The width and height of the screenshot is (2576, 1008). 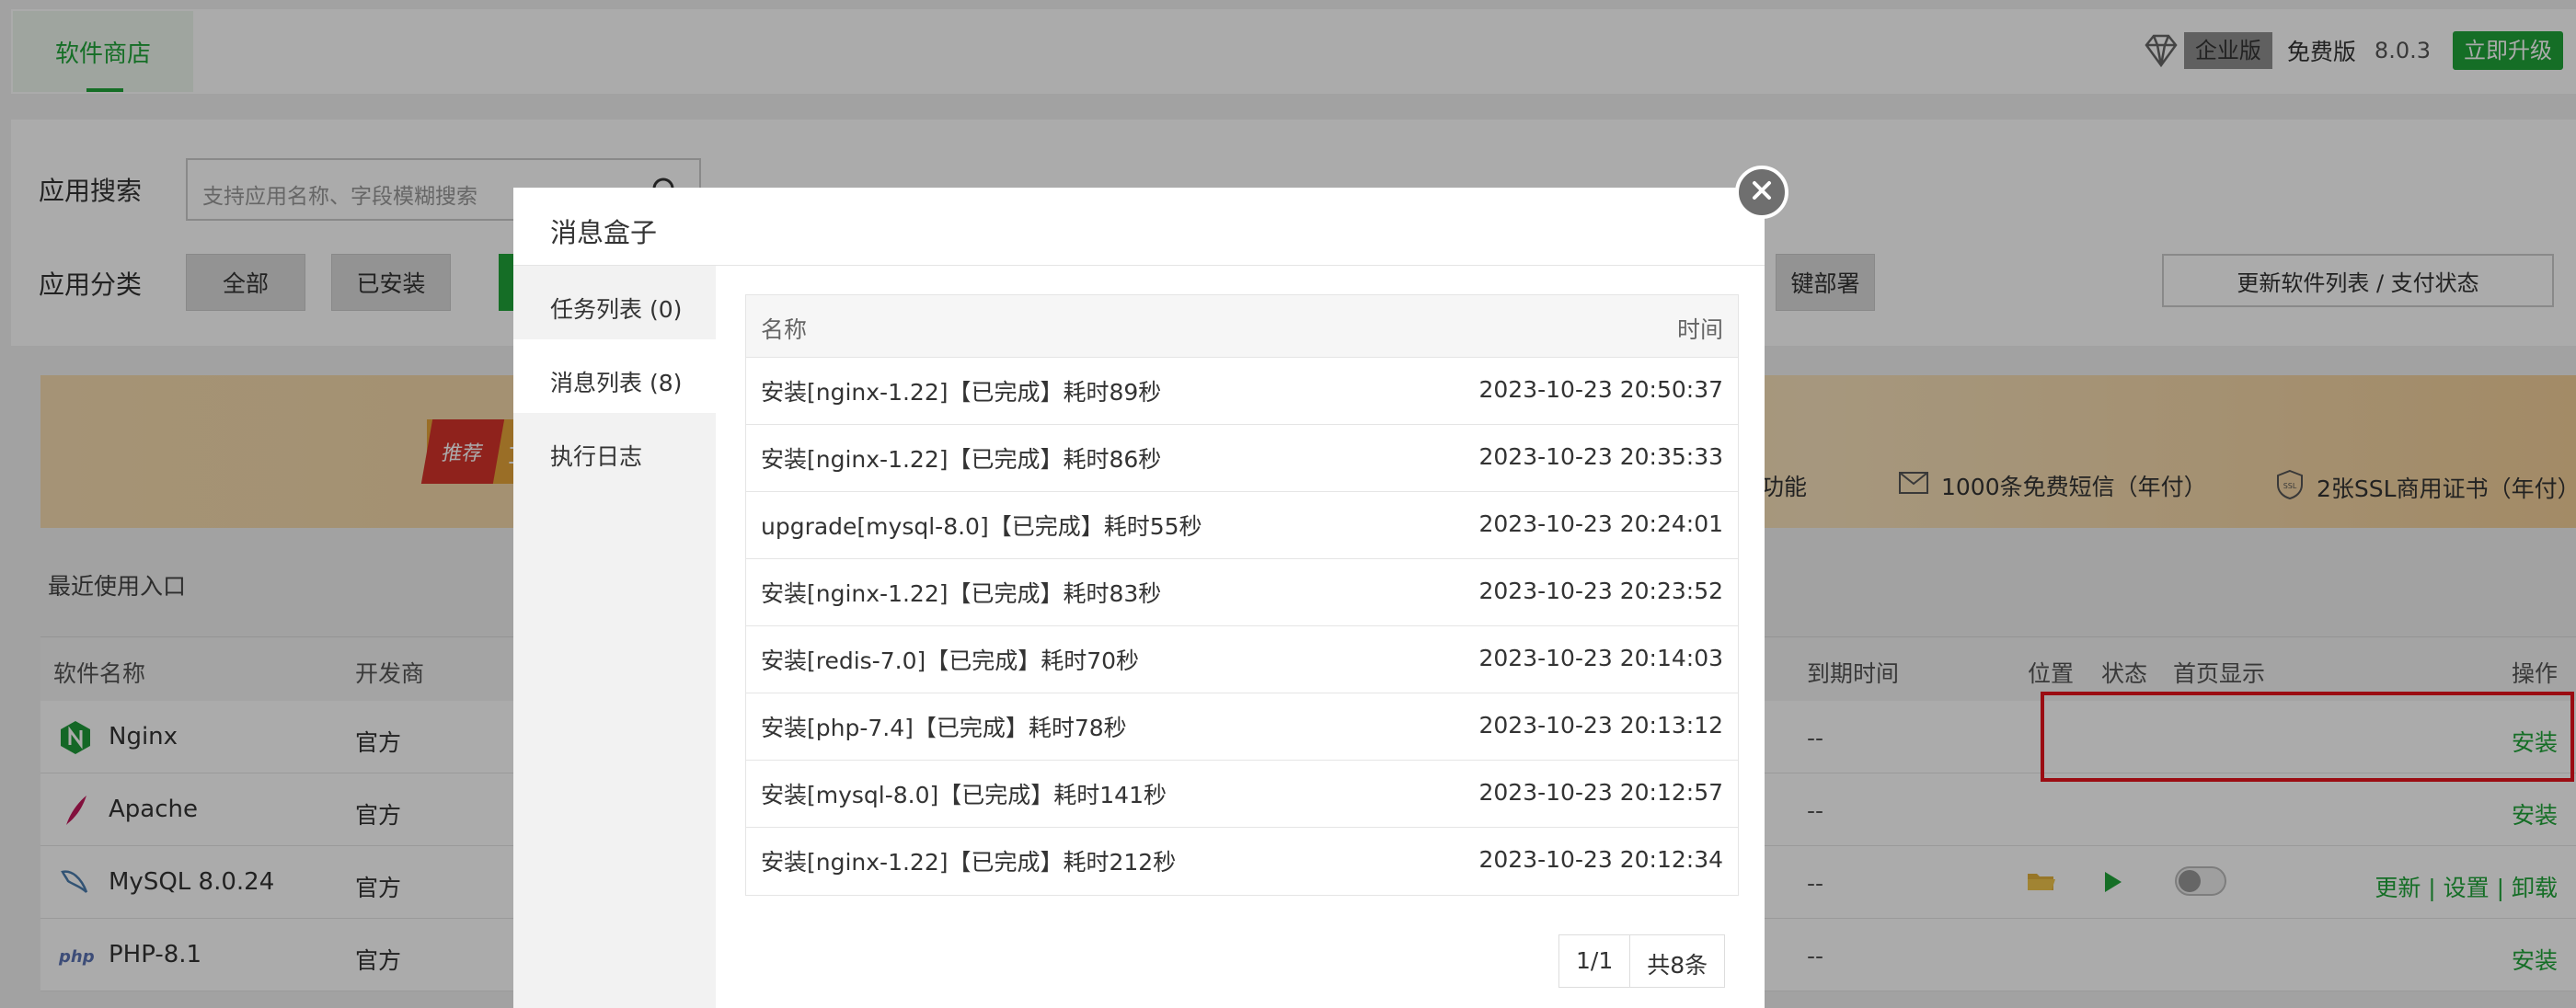 What do you see at coordinates (1600, 591) in the screenshot?
I see `message-time: 2023-10-23 20:23:52` at bounding box center [1600, 591].